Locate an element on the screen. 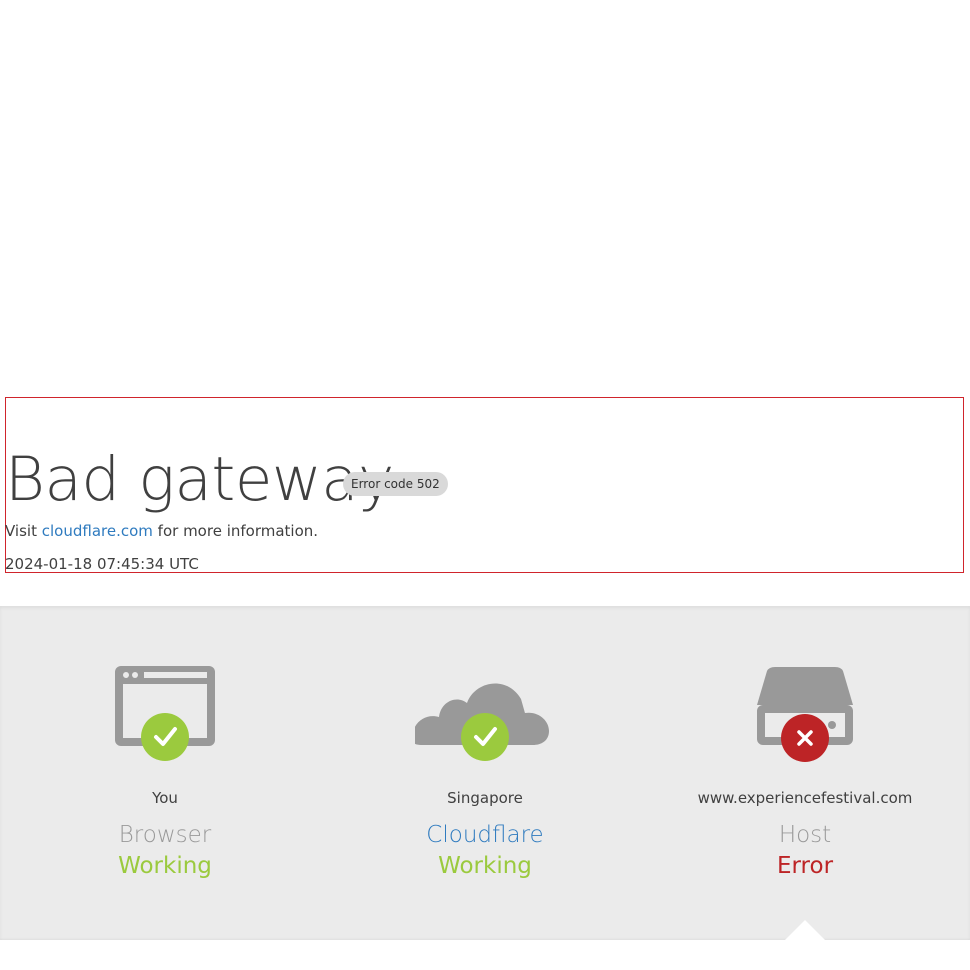  location-label: www.experiencefestival.com is located at coordinates (805, 798).